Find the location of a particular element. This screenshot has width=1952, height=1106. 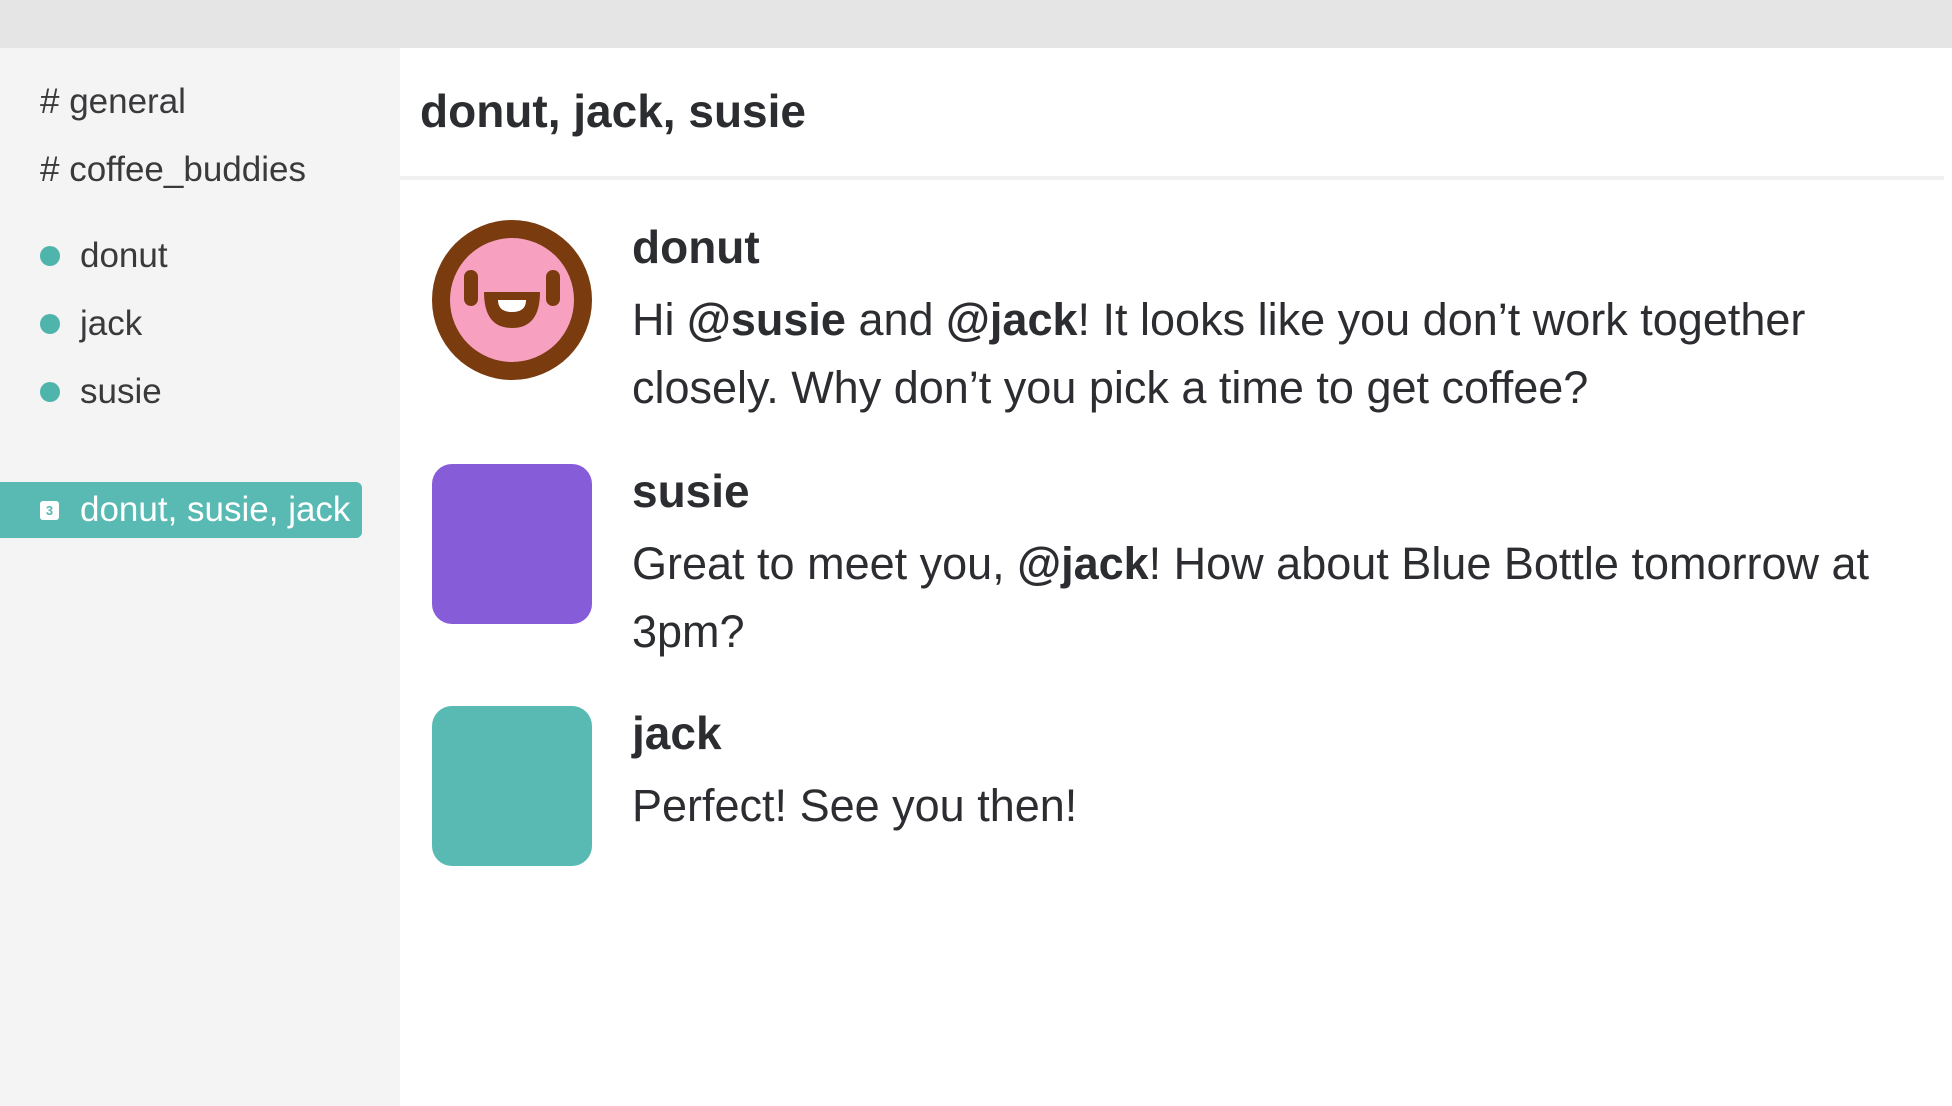

conversation-title: donut, jack, susie is located at coordinates (613, 111).